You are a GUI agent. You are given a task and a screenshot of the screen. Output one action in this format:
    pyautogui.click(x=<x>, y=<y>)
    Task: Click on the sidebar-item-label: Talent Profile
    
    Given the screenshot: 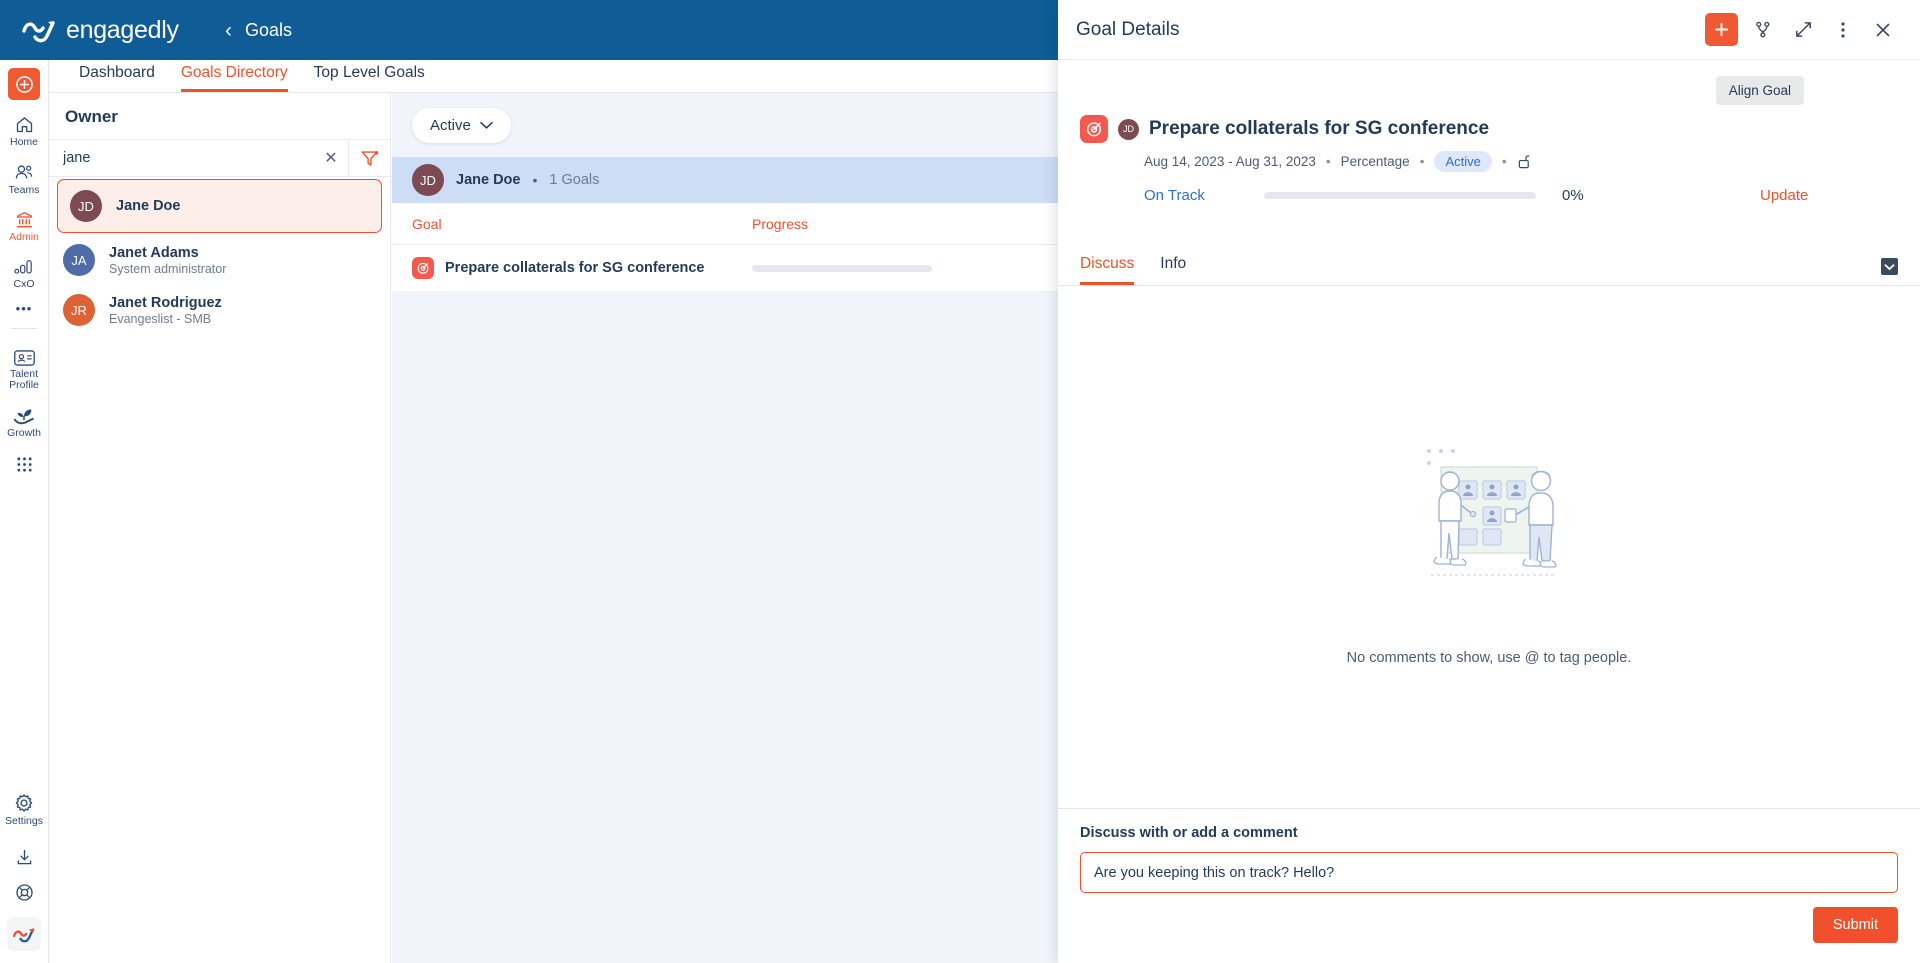 What is the action you would take?
    pyautogui.click(x=24, y=379)
    